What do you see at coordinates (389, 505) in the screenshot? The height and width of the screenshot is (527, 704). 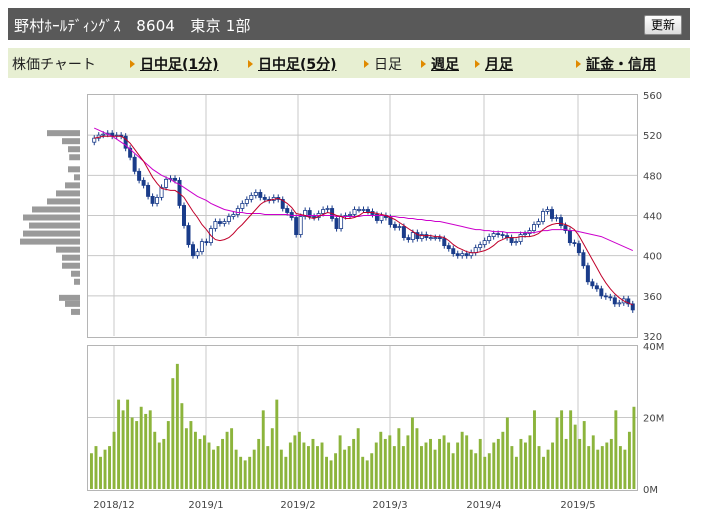 I see `x-tick-label: 2019/3` at bounding box center [389, 505].